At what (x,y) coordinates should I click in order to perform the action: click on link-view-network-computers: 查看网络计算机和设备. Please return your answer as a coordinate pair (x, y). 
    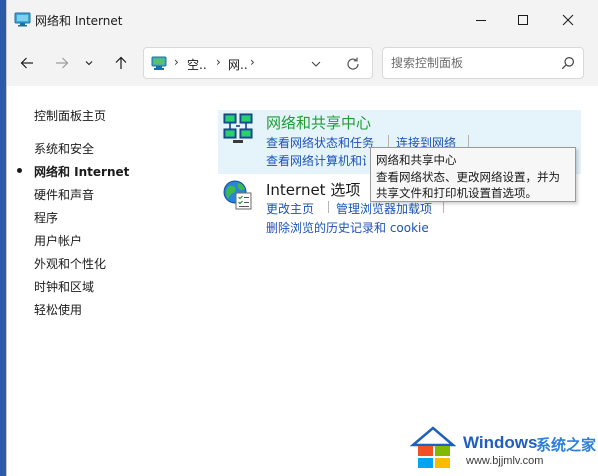
    Looking at the image, I should click on (316, 160).